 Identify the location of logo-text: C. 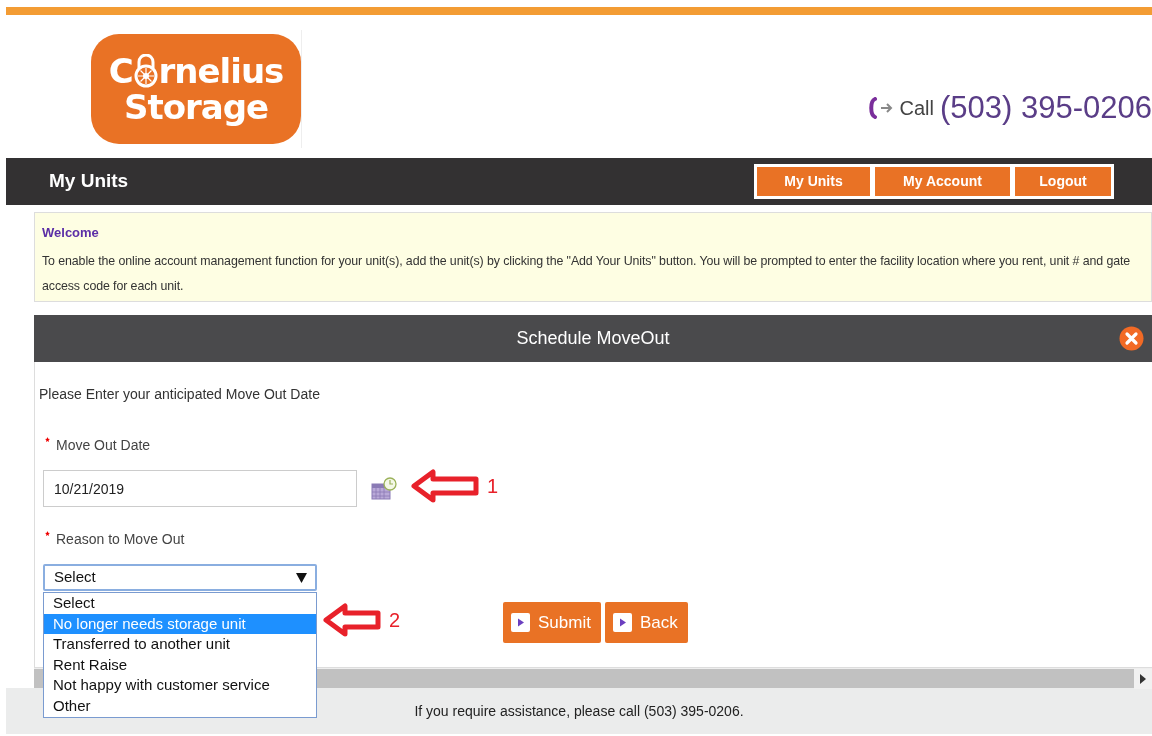
(120, 71).